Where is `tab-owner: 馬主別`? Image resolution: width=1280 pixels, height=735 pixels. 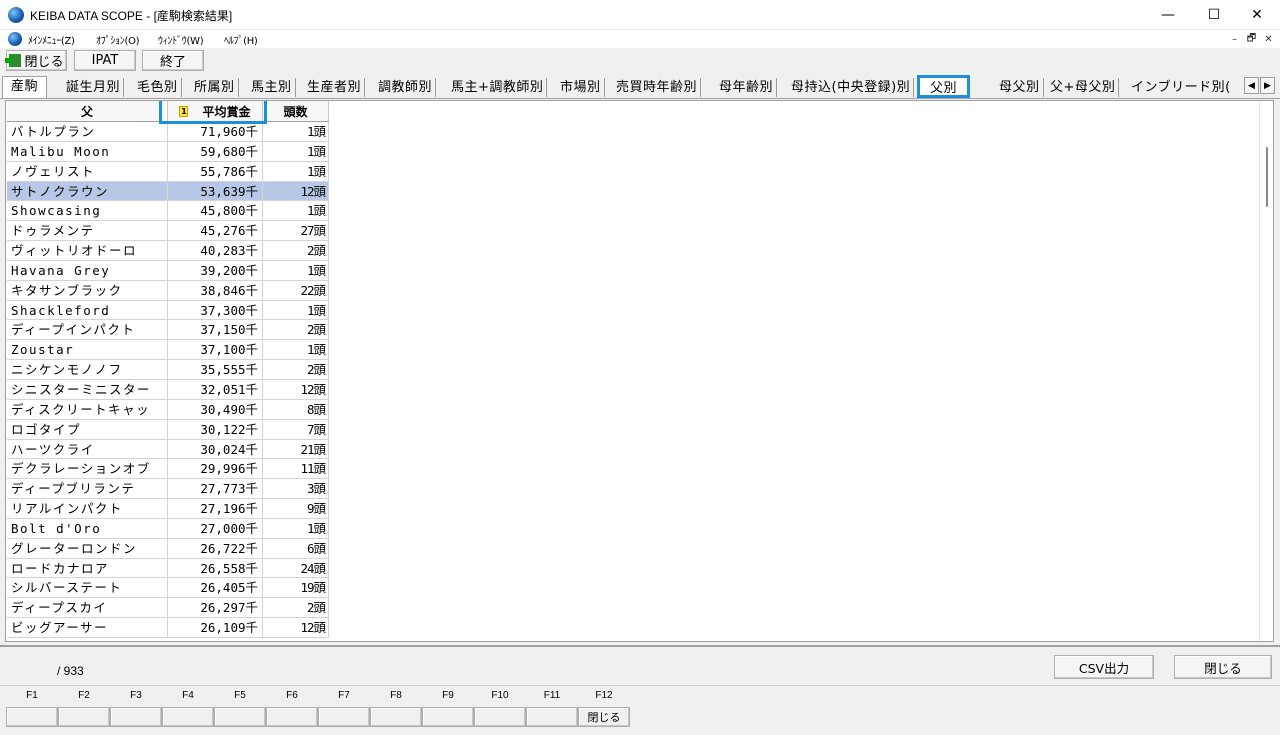
tab-owner: 馬主別 is located at coordinates (272, 87).